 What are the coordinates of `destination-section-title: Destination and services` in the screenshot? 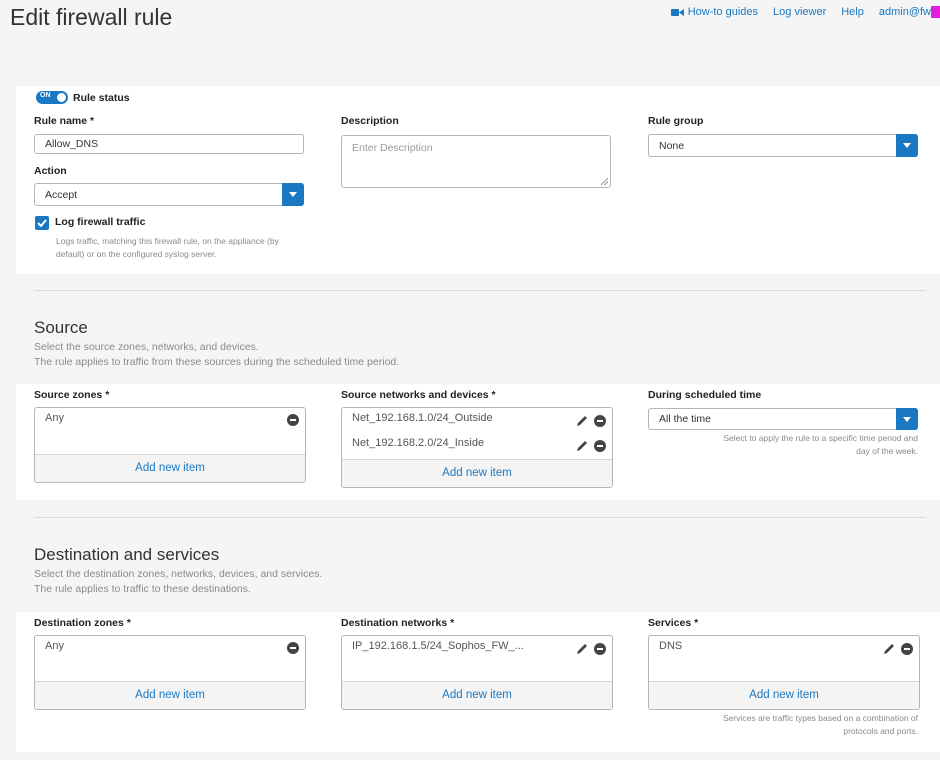 It's located at (127, 554).